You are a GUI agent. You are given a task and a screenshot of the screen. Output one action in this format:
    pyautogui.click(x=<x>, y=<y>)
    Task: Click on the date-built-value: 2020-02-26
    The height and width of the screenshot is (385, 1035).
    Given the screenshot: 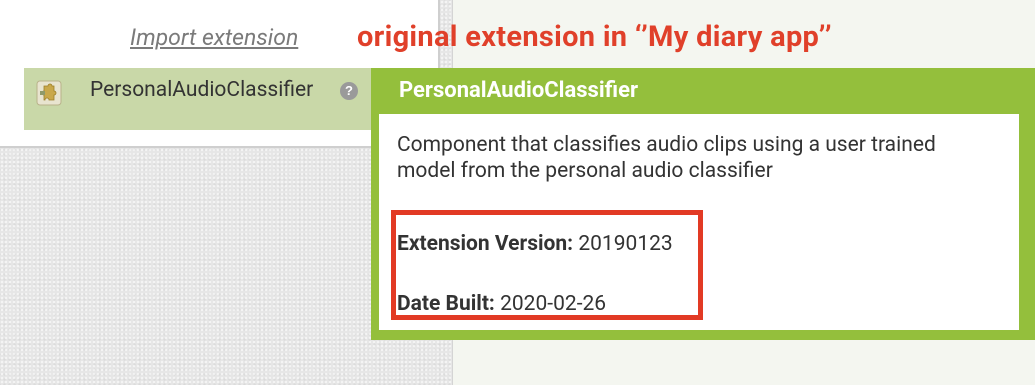 What is the action you would take?
    pyautogui.click(x=553, y=304)
    